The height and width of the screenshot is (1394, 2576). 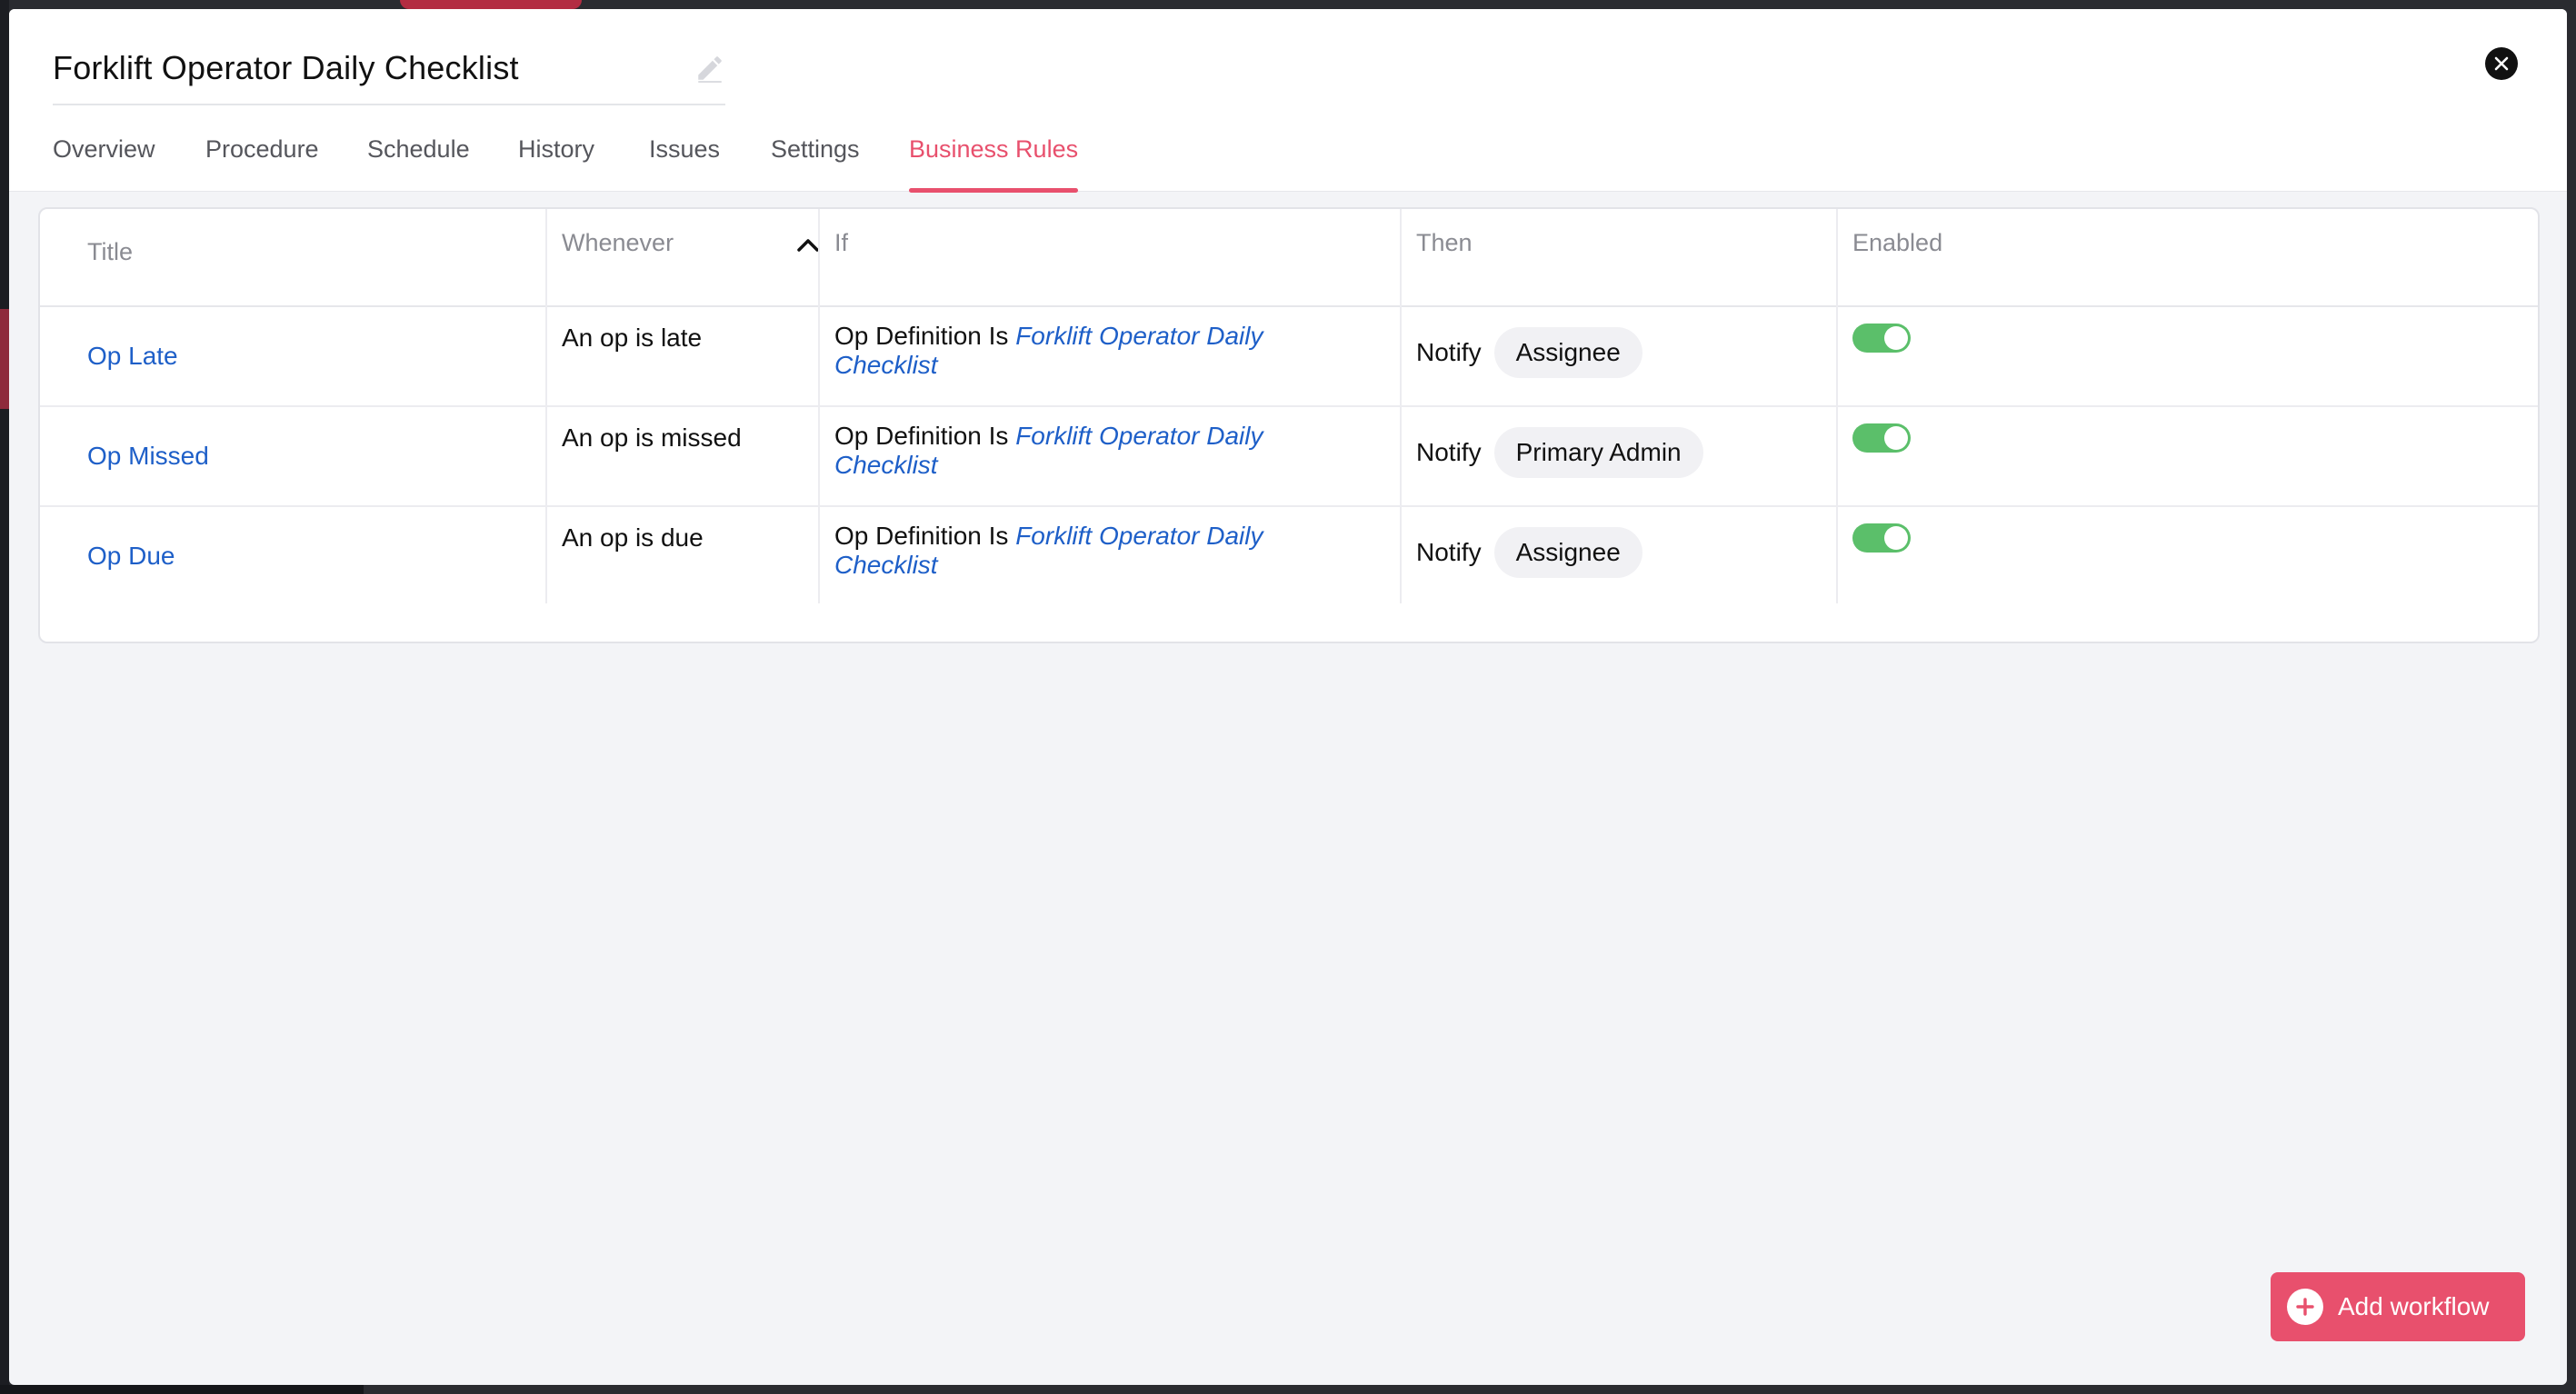 What do you see at coordinates (491, 4) in the screenshot?
I see `backdrop-accent-top` at bounding box center [491, 4].